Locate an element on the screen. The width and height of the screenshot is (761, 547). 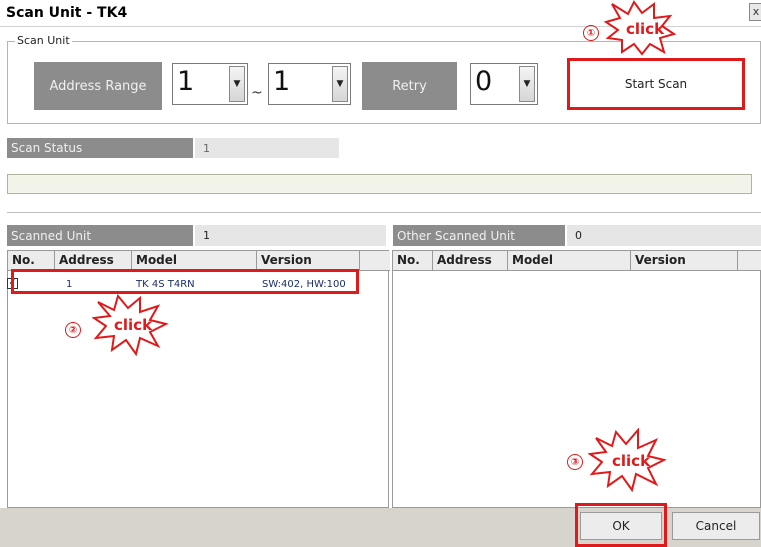
cancel-button: Cancel is located at coordinates (716, 526).